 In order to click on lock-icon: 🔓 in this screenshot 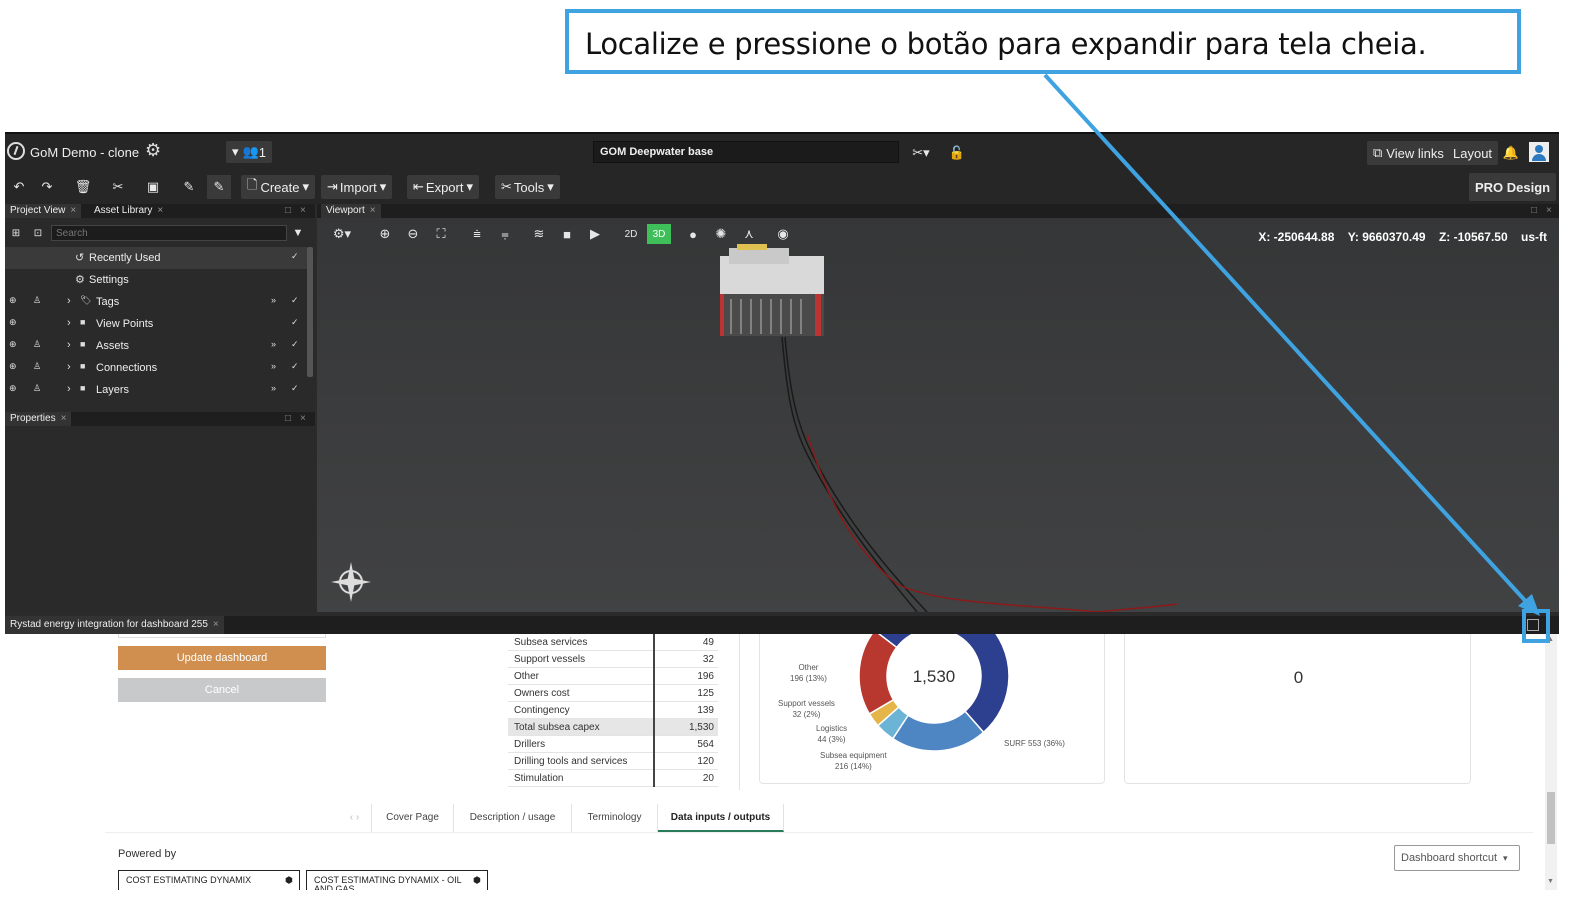, I will do `click(957, 153)`.